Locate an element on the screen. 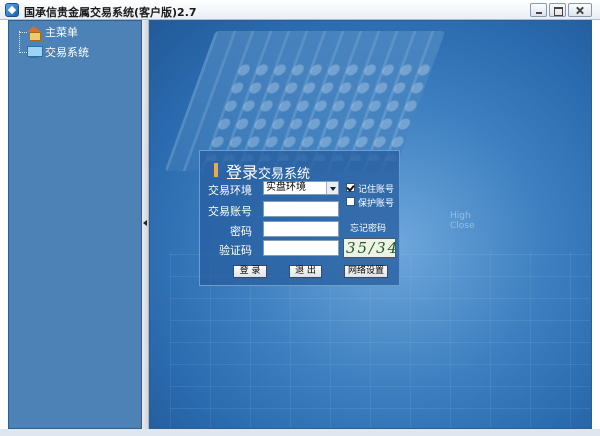 Image resolution: width=600 pixels, height=436 pixels. minimize-button is located at coordinates (538, 10).